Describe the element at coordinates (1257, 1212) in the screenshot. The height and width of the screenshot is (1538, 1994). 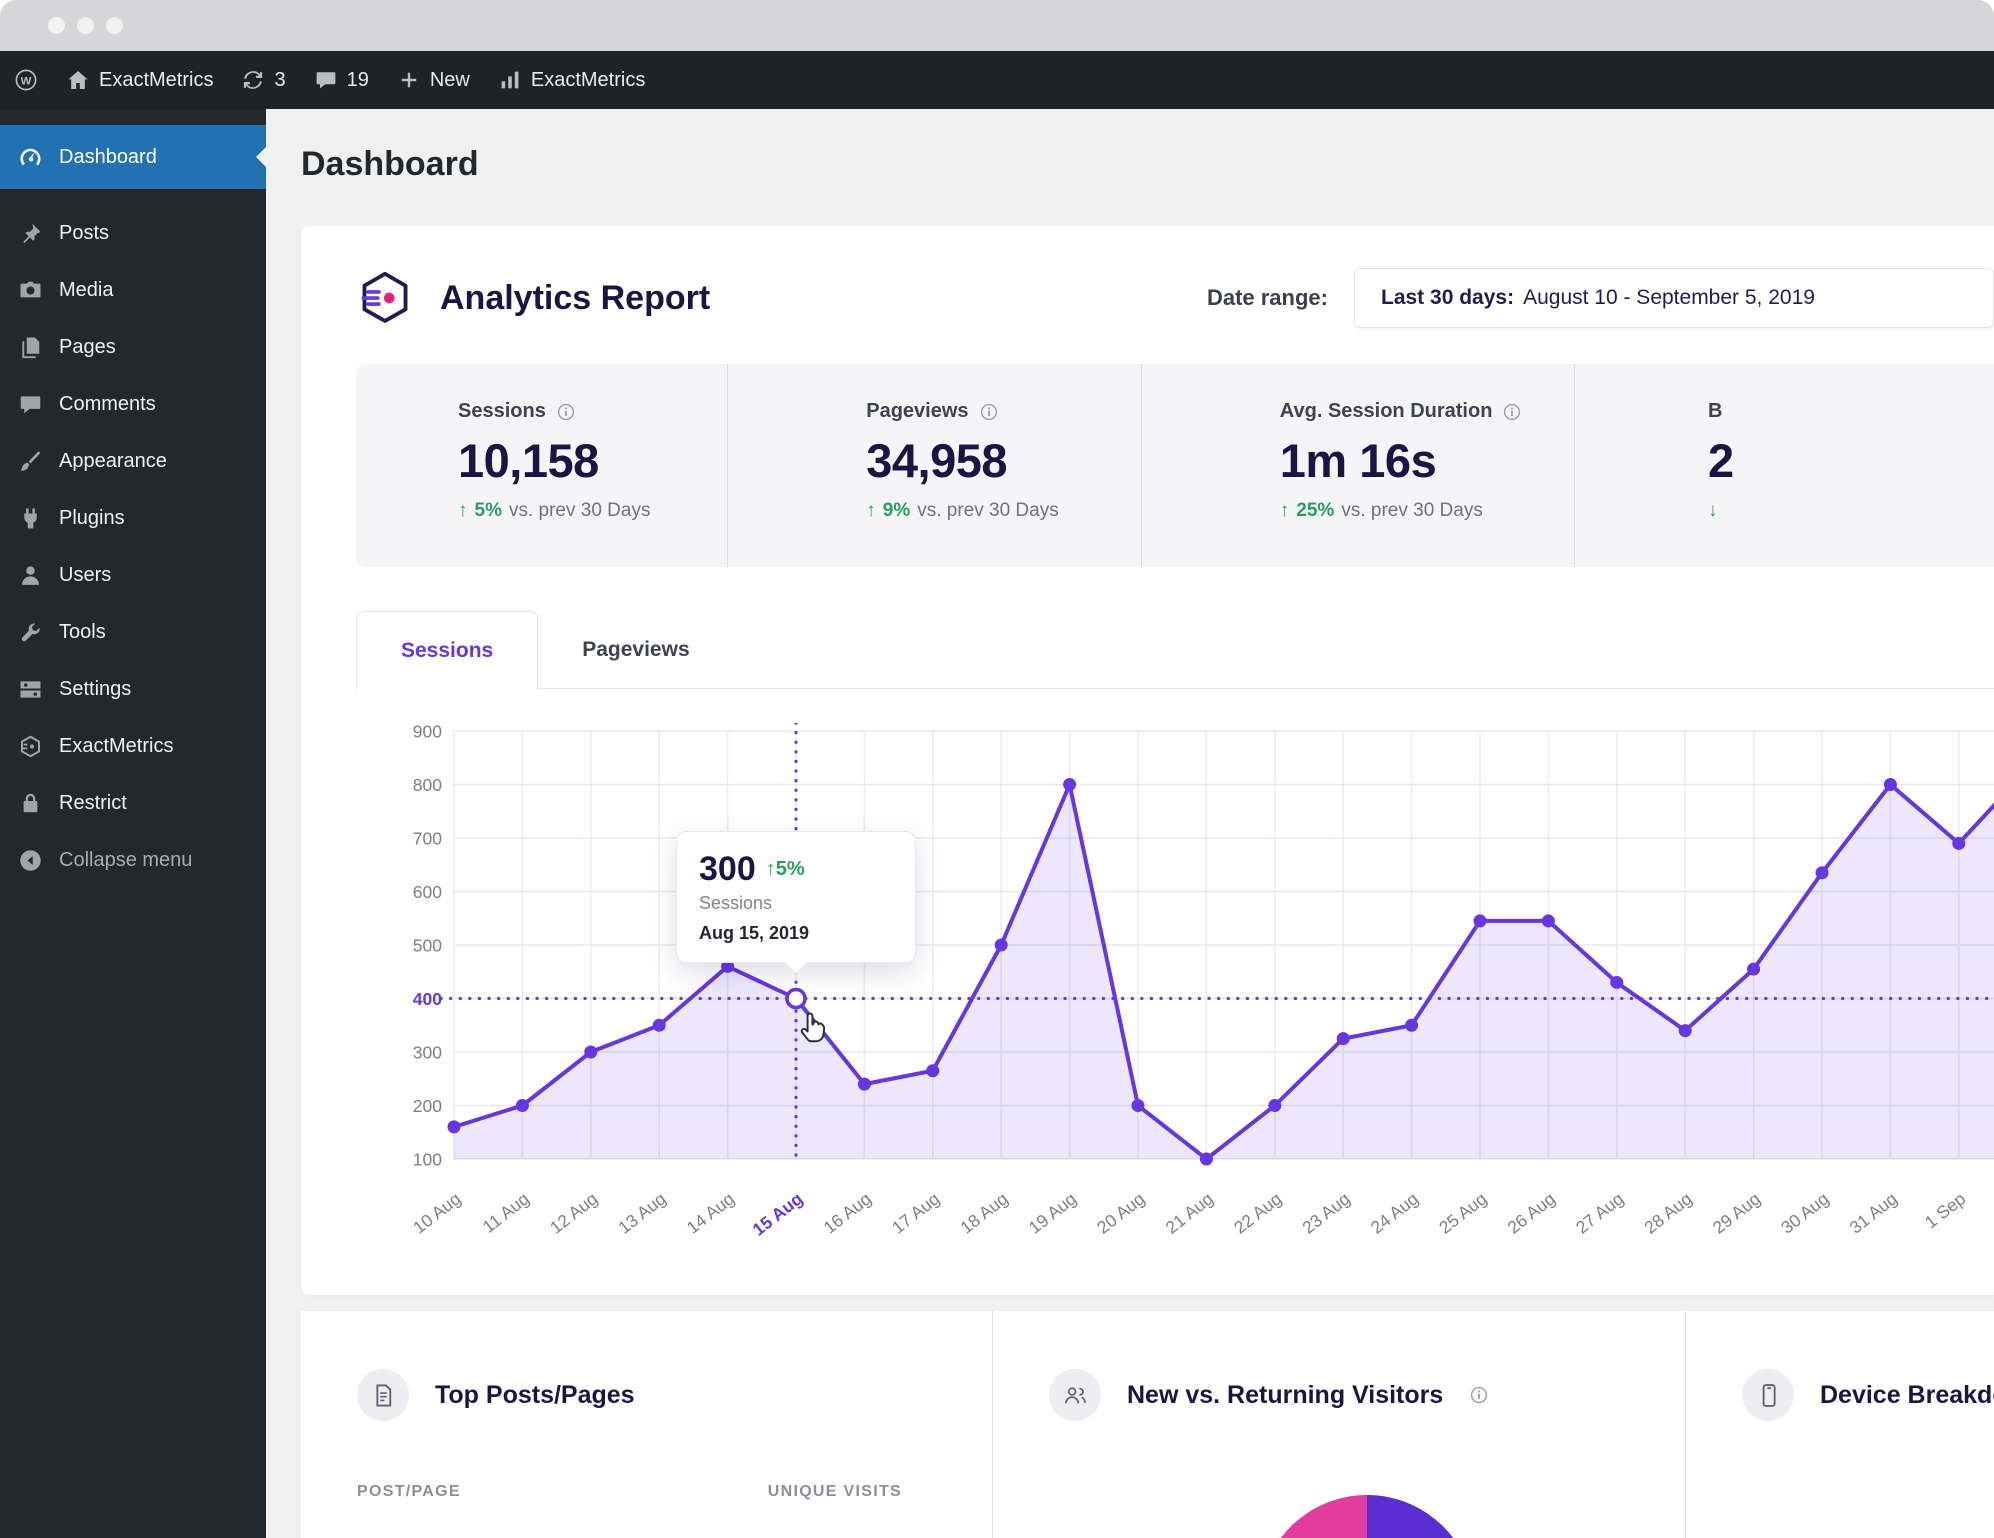
I see `svg-text: 22 Aug` at that location.